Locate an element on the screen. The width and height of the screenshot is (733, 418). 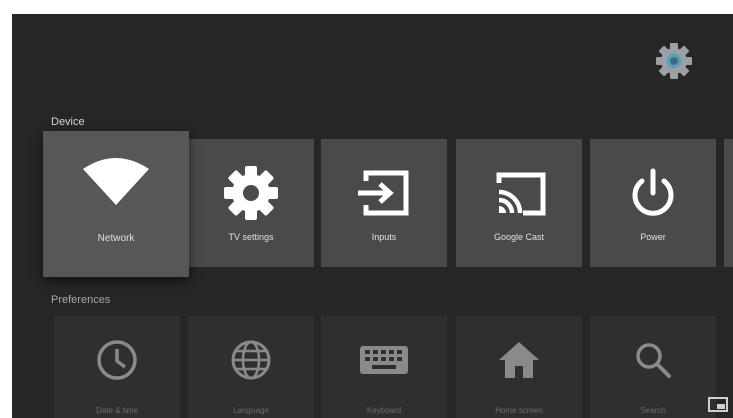
cast-icon is located at coordinates (519, 193).